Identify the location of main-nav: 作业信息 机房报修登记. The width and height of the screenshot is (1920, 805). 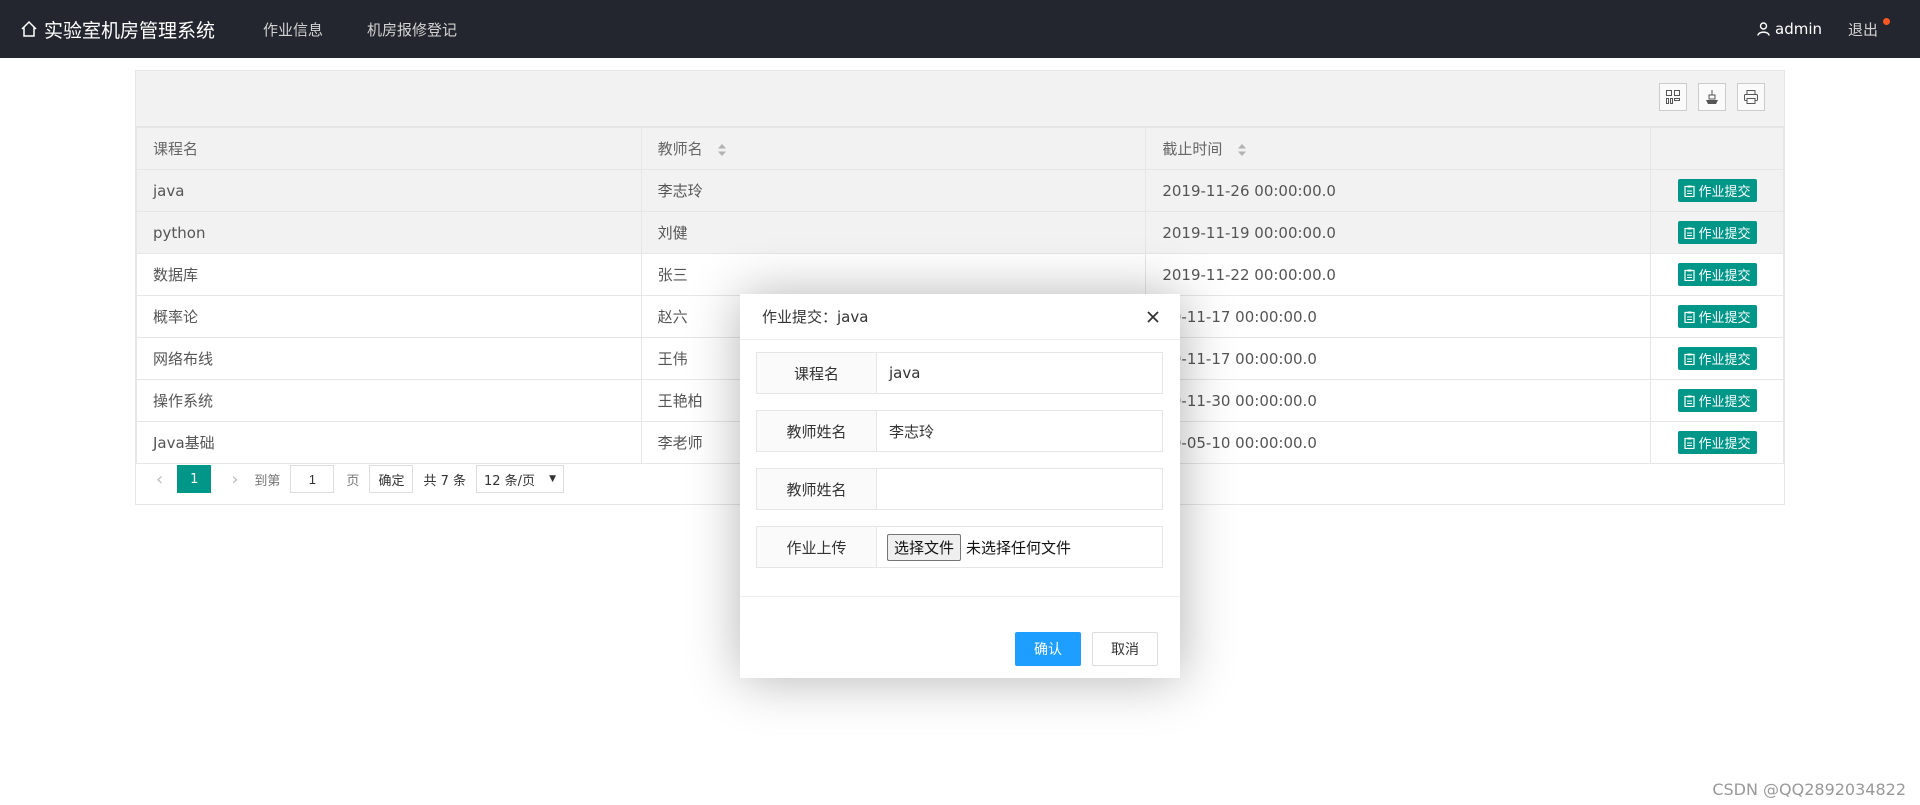
(382, 29).